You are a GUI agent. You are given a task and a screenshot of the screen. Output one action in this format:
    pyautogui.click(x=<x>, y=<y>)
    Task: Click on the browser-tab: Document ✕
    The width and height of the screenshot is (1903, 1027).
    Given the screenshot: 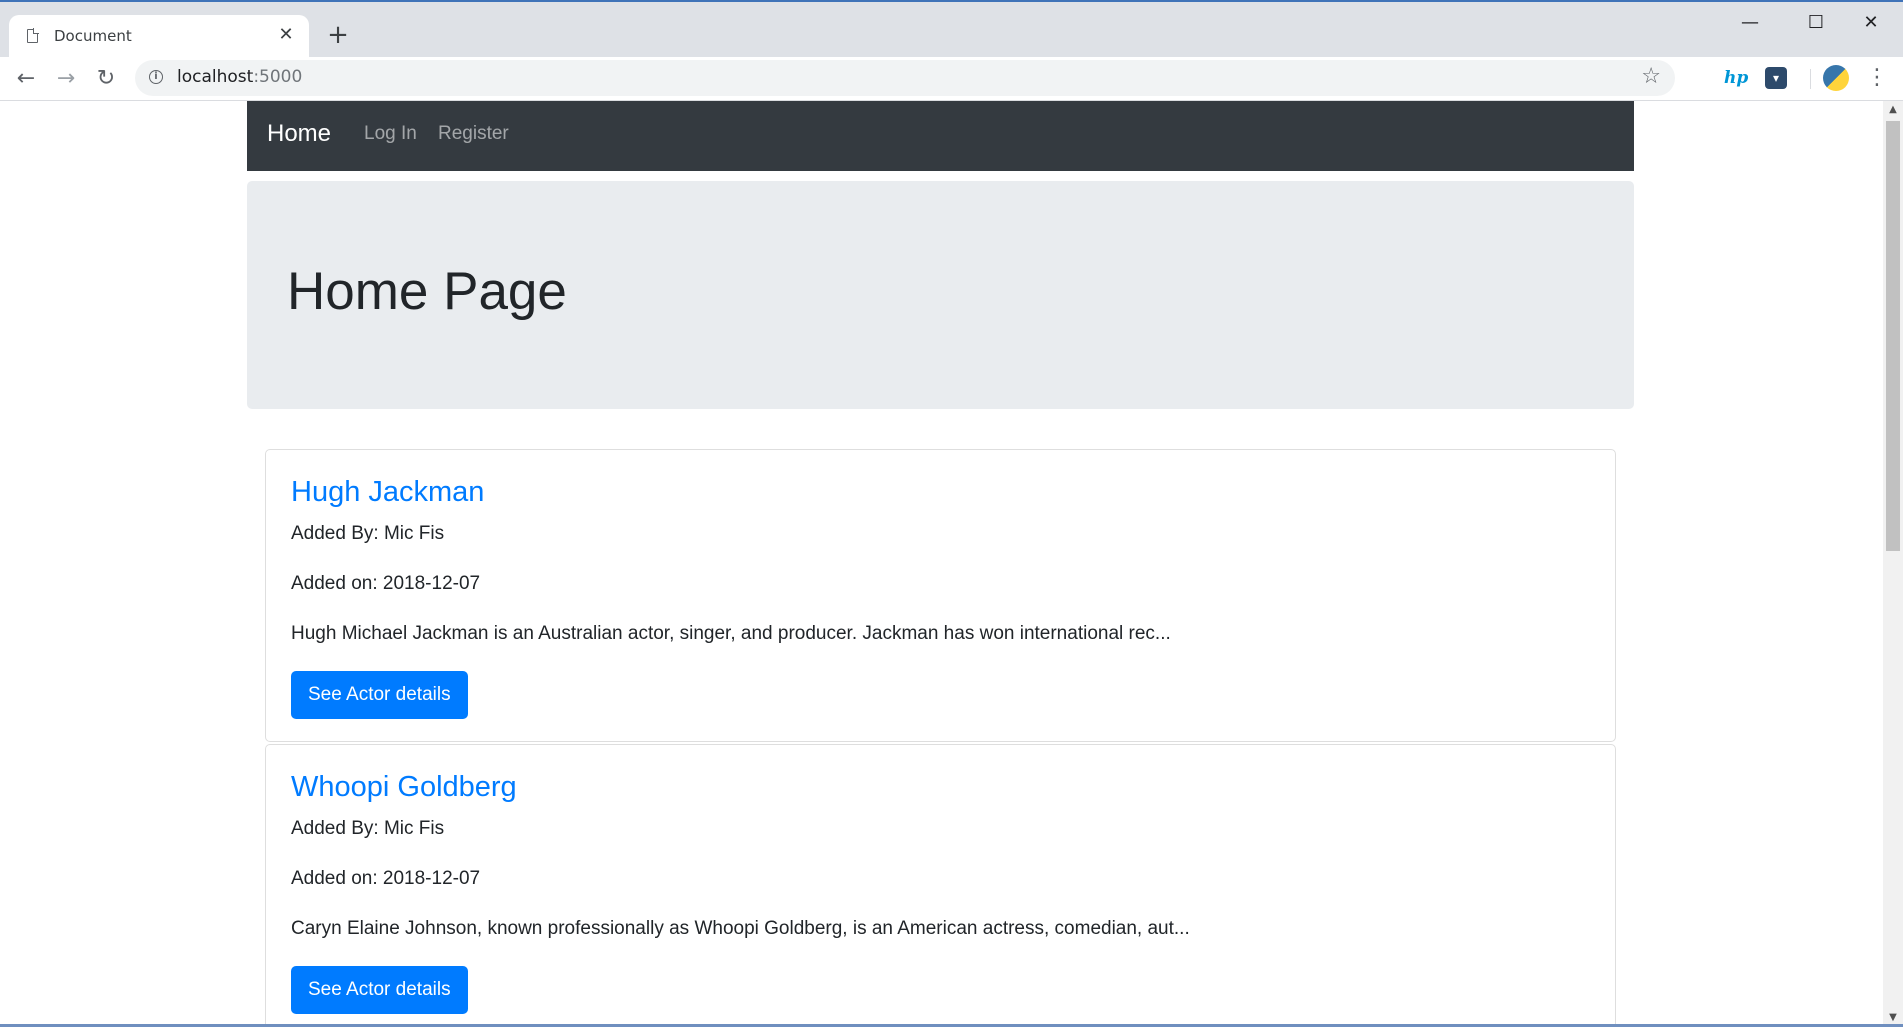 What is the action you would take?
    pyautogui.click(x=159, y=37)
    